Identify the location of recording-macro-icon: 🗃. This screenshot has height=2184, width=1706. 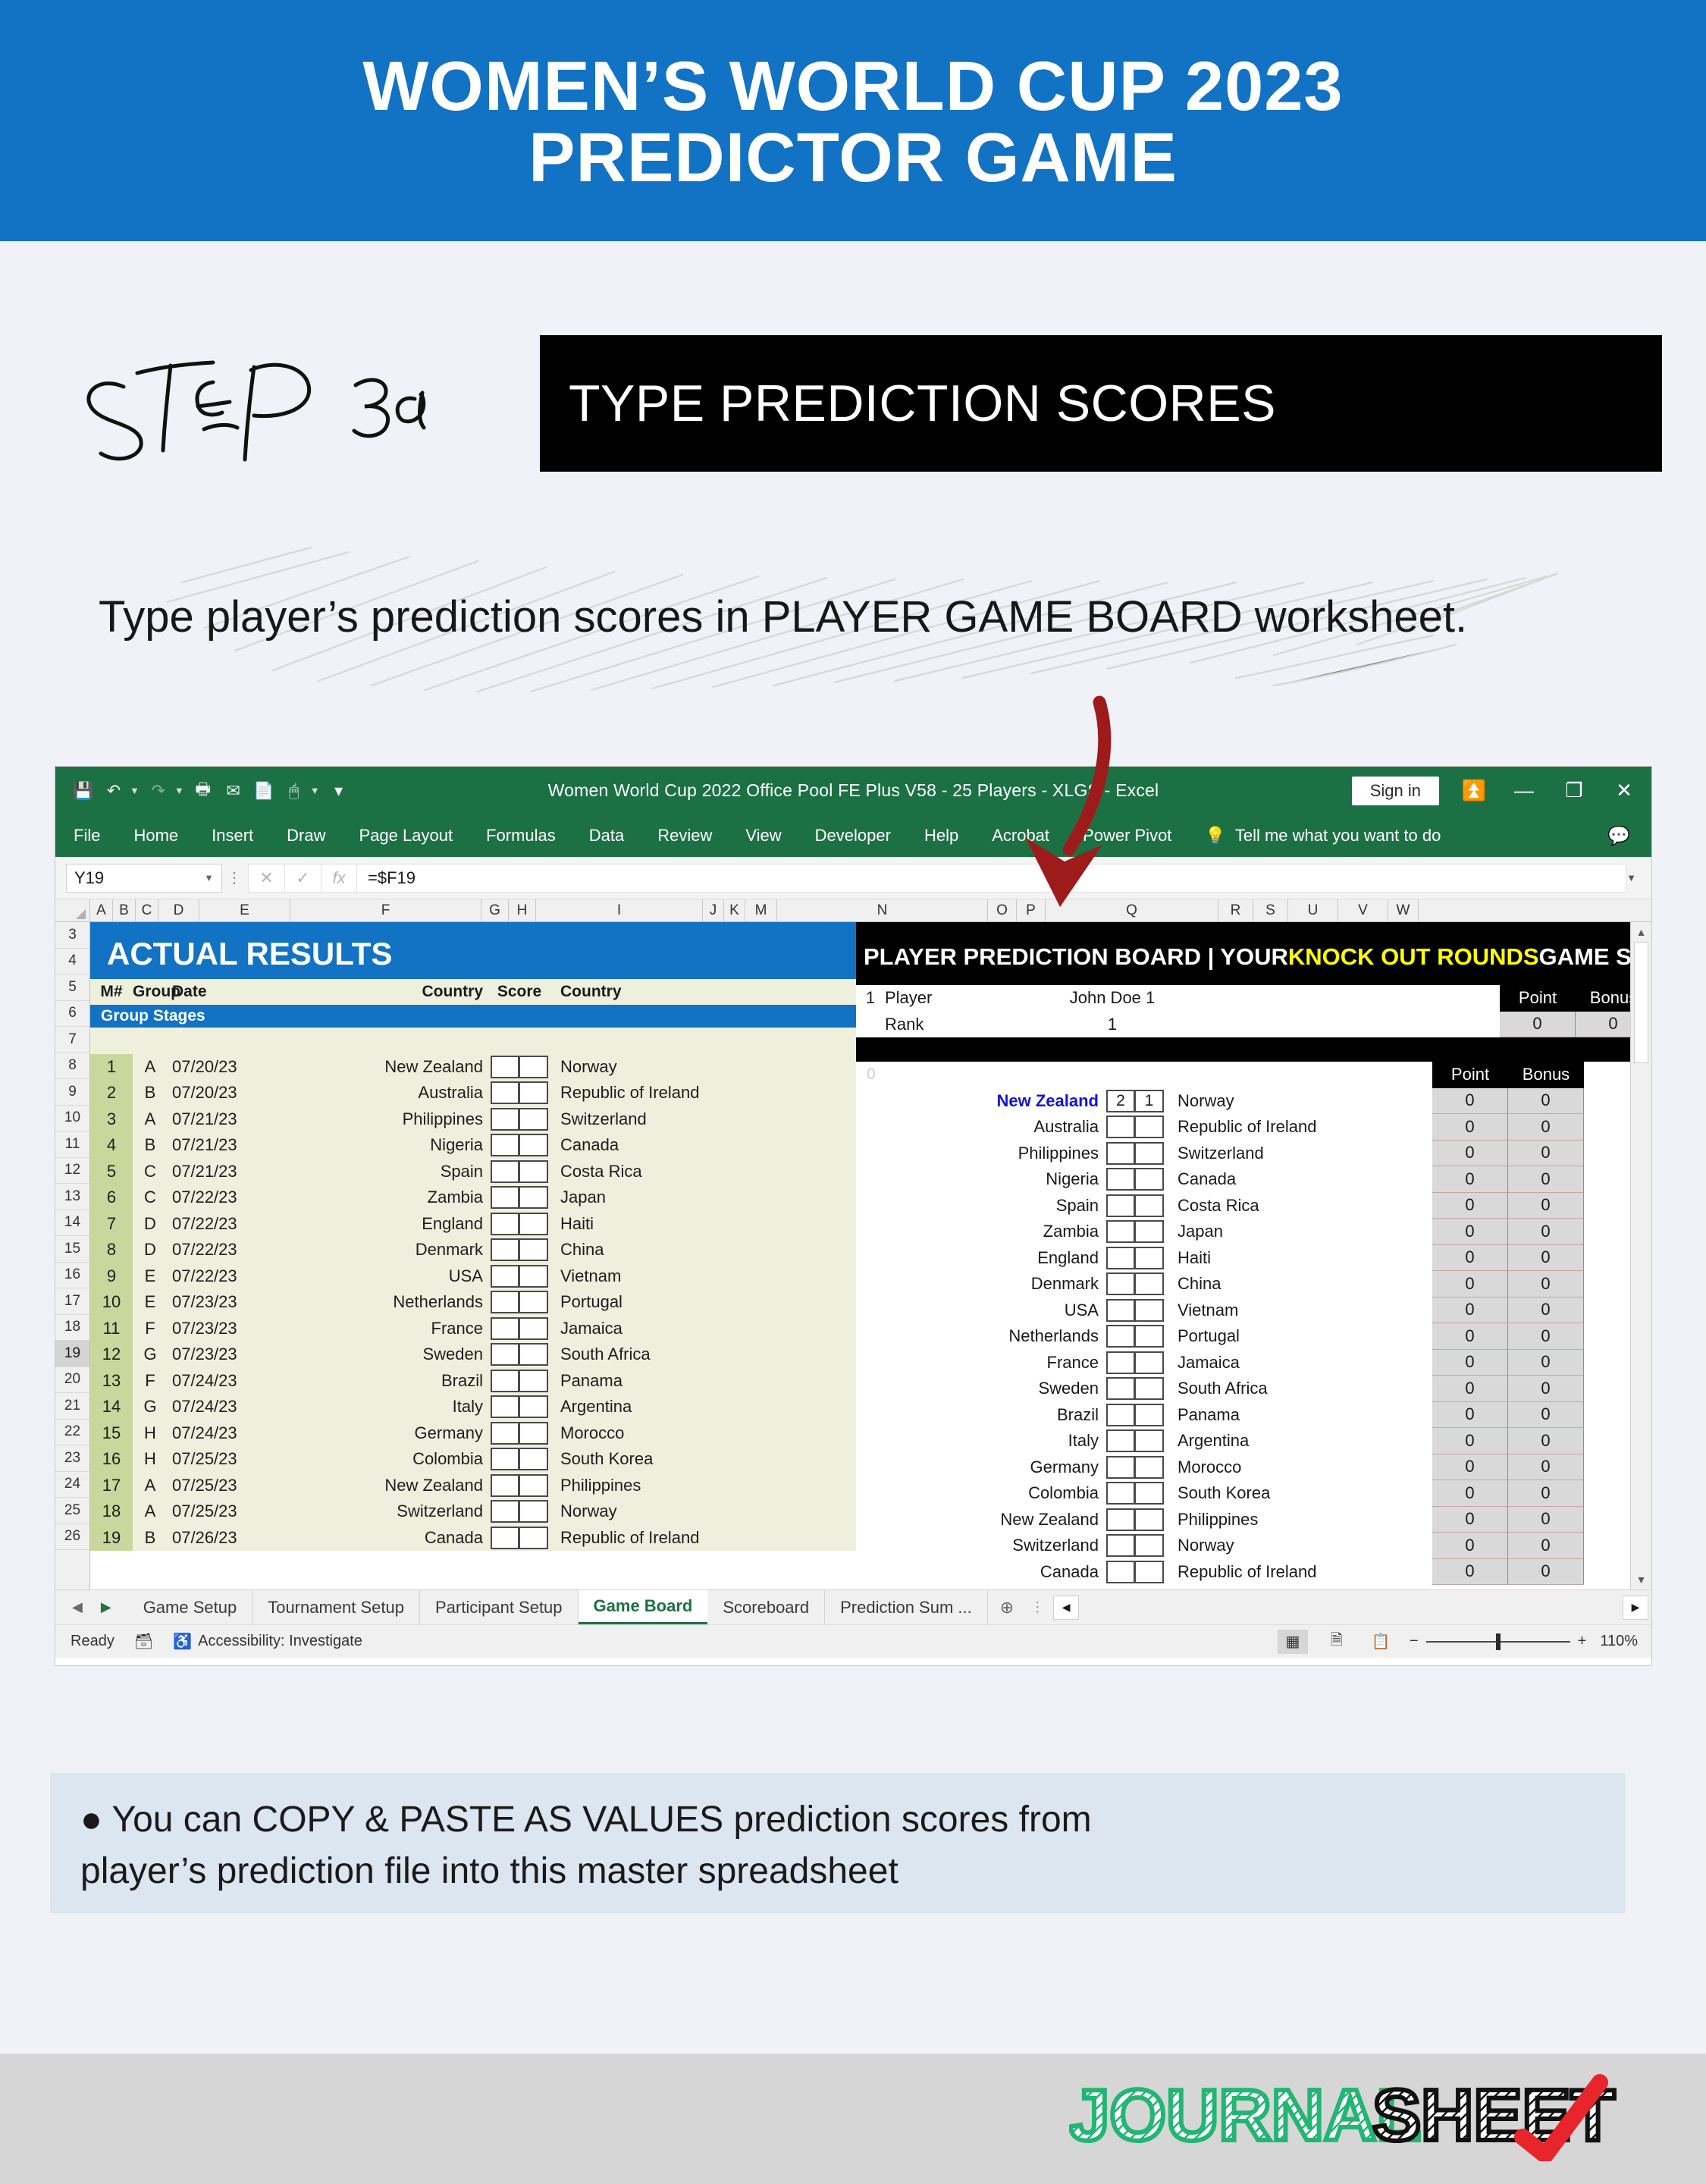
(143, 1641).